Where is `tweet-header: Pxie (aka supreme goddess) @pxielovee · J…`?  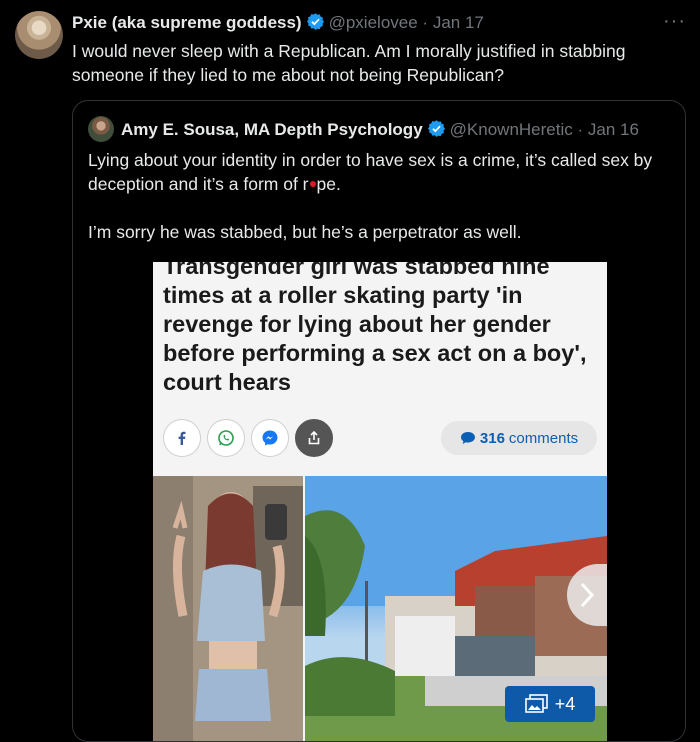 tweet-header: Pxie (aka supreme goddess) @pxielovee · J… is located at coordinates (379, 24).